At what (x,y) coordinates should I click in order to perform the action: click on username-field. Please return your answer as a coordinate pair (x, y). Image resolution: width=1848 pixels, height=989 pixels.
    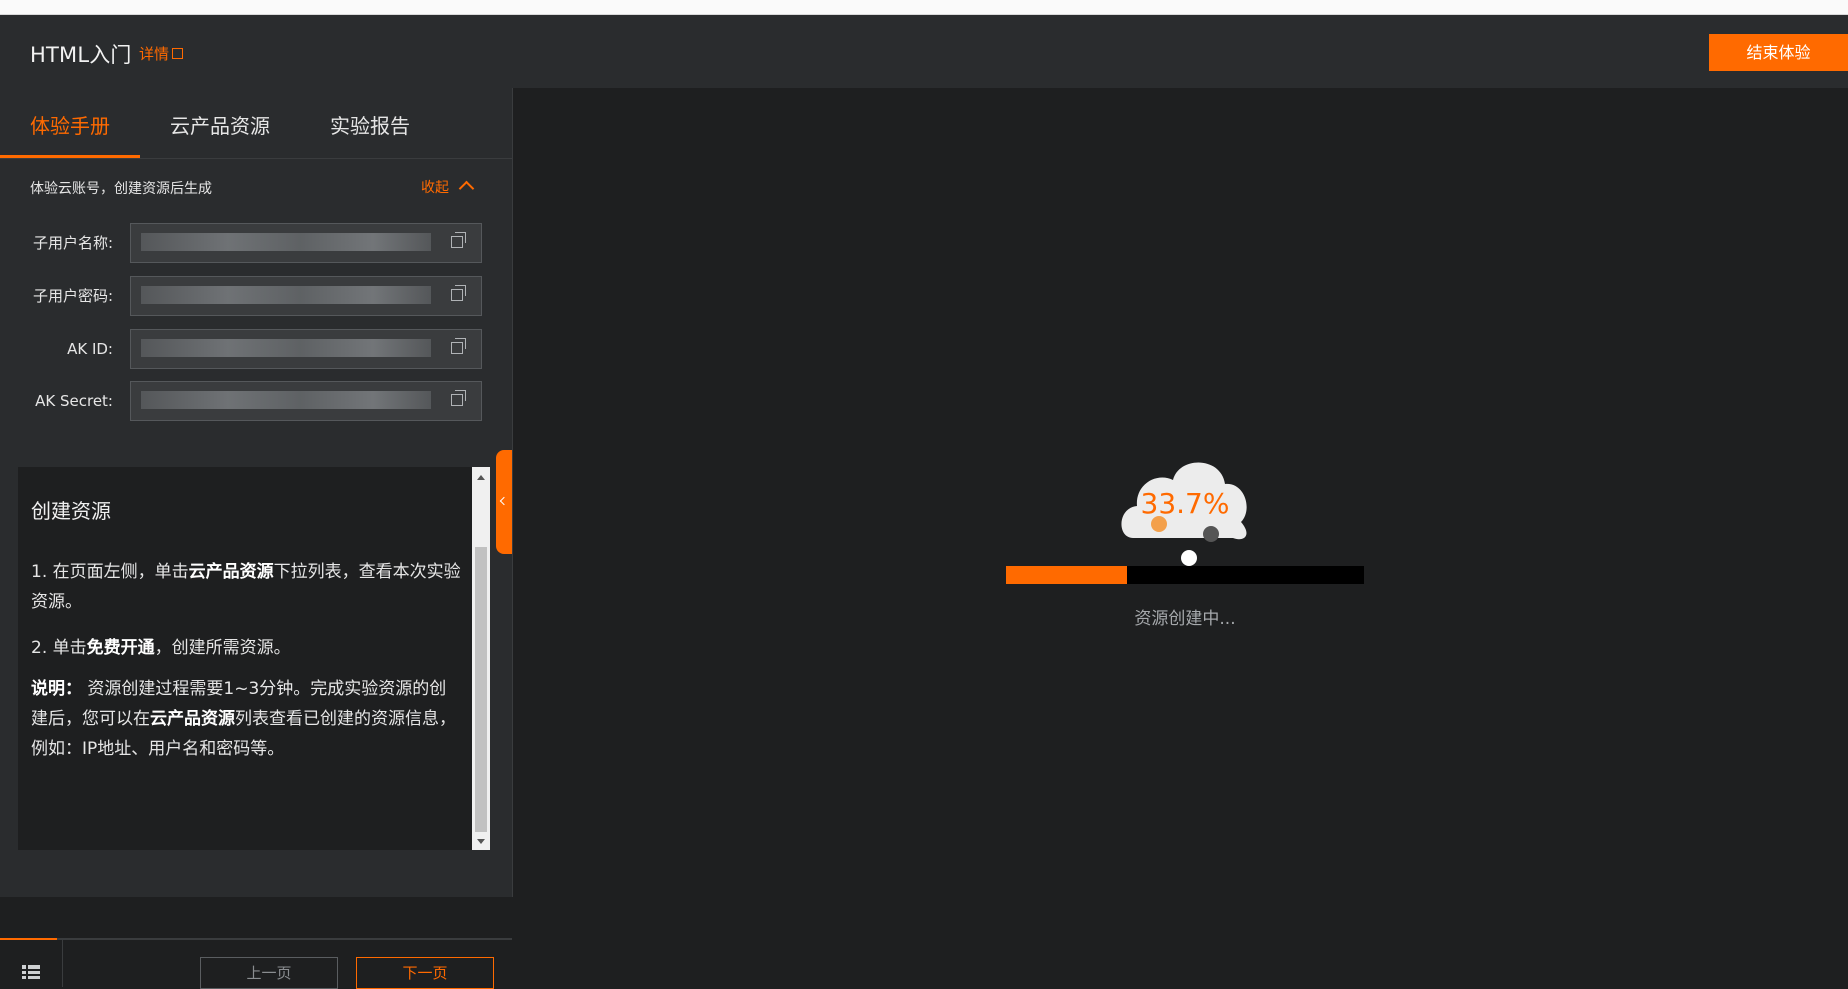
    Looking at the image, I should click on (306, 243).